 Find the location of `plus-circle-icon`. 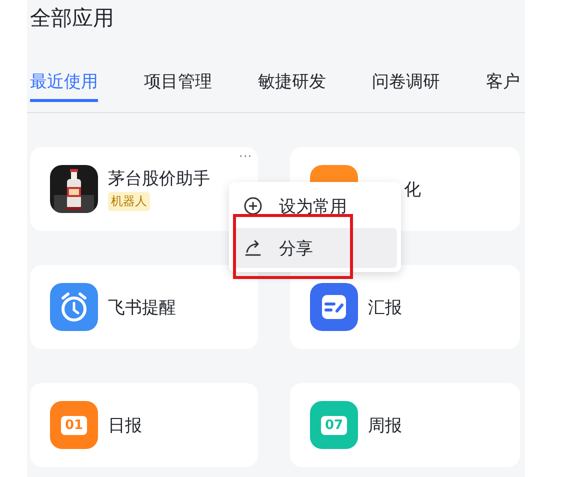

plus-circle-icon is located at coordinates (253, 206).